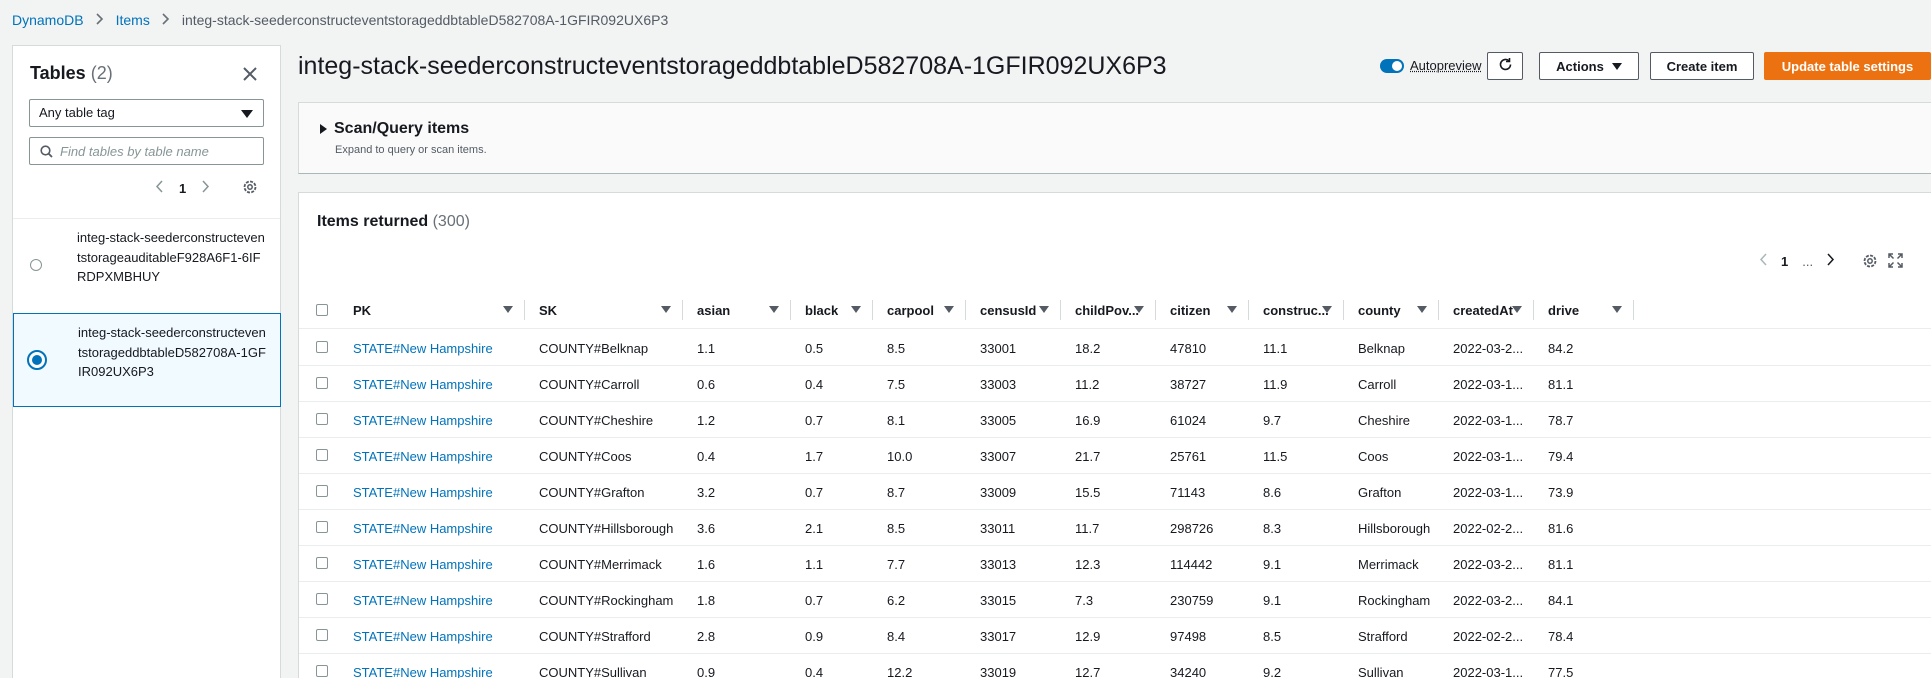 This screenshot has height=678, width=1931. Describe the element at coordinates (1084, 600) in the screenshot. I see `table-cell: 7.3` at that location.